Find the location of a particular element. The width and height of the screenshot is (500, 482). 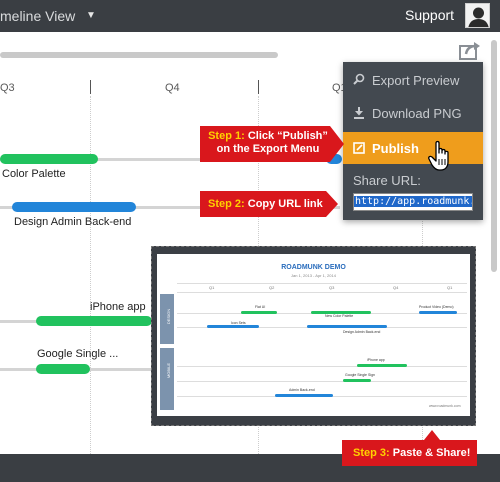

preview-quarter: Q3 is located at coordinates (332, 287).